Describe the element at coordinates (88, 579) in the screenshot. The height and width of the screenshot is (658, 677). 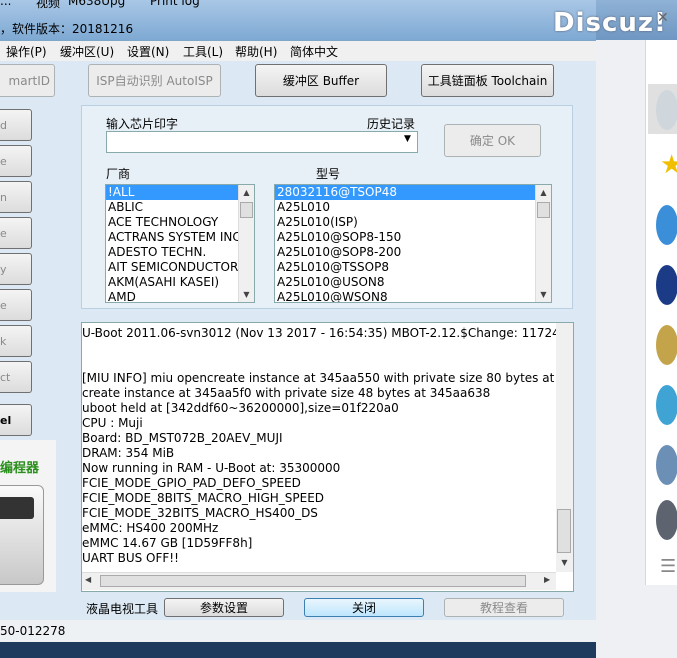
I see `scroll-left-icon: ◀` at that location.